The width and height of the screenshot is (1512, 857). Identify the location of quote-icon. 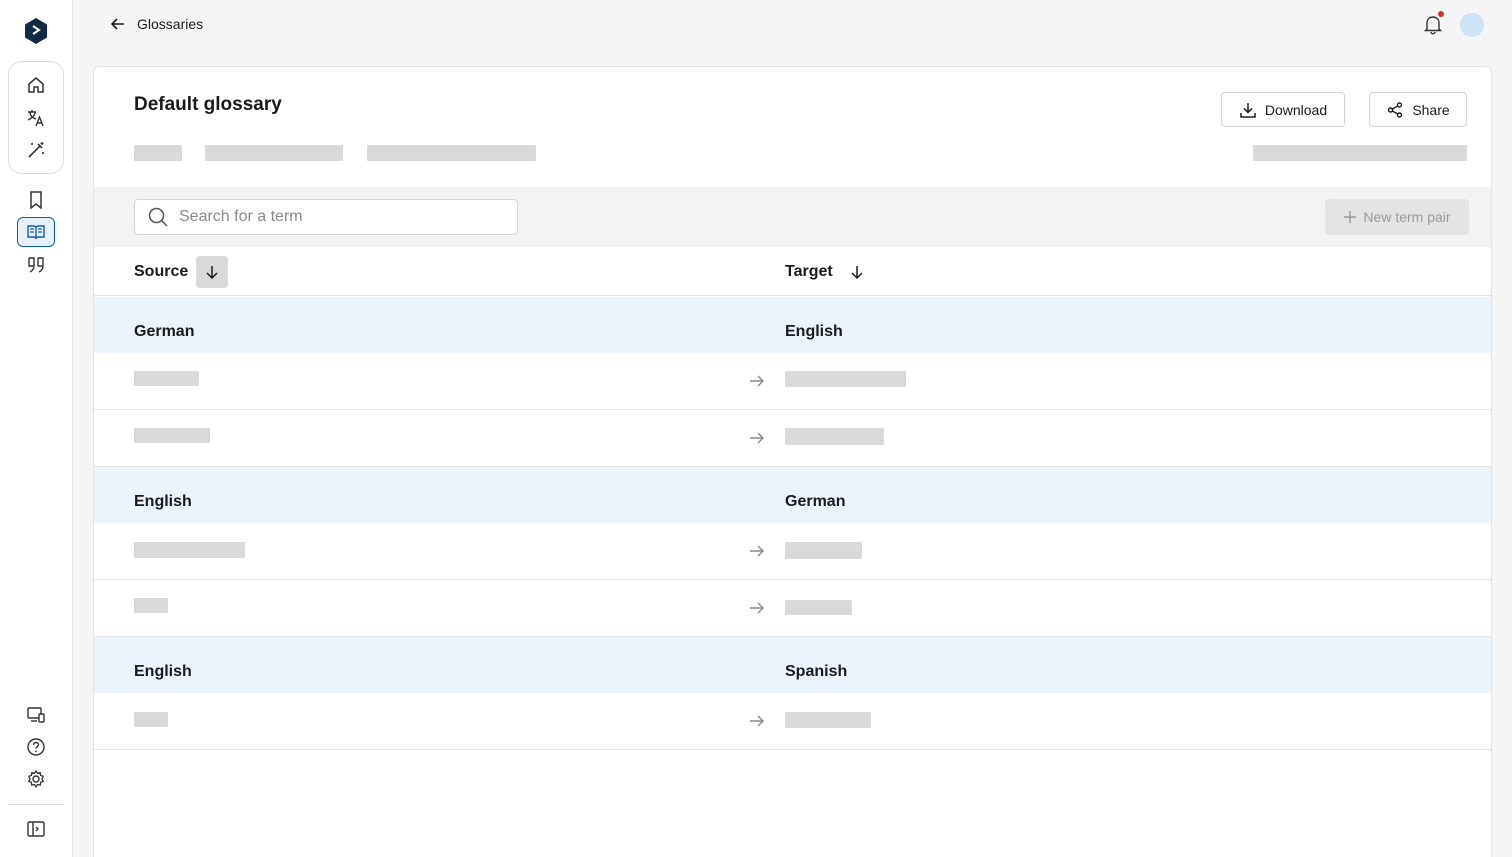
(36, 265).